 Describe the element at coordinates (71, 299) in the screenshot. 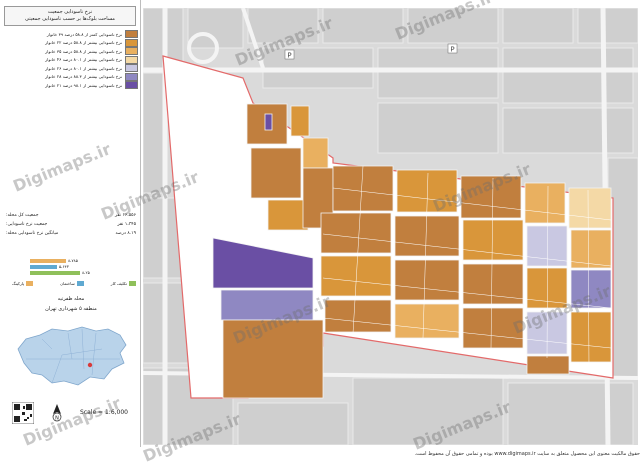

I see `region-title: محله ظفرتیه` at that location.